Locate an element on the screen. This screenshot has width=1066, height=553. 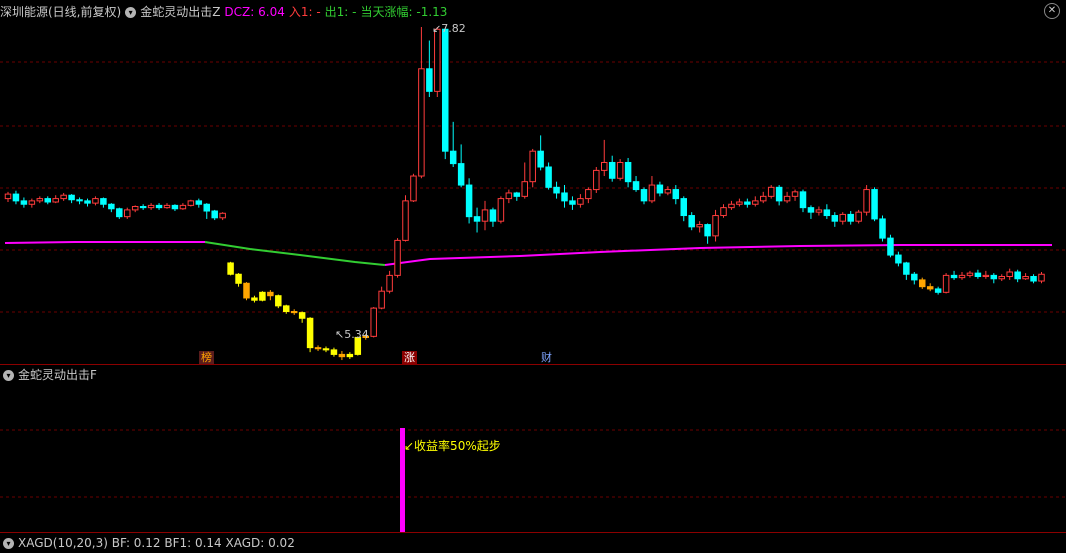
low-price-label: ↖5.34 is located at coordinates (352, 334).